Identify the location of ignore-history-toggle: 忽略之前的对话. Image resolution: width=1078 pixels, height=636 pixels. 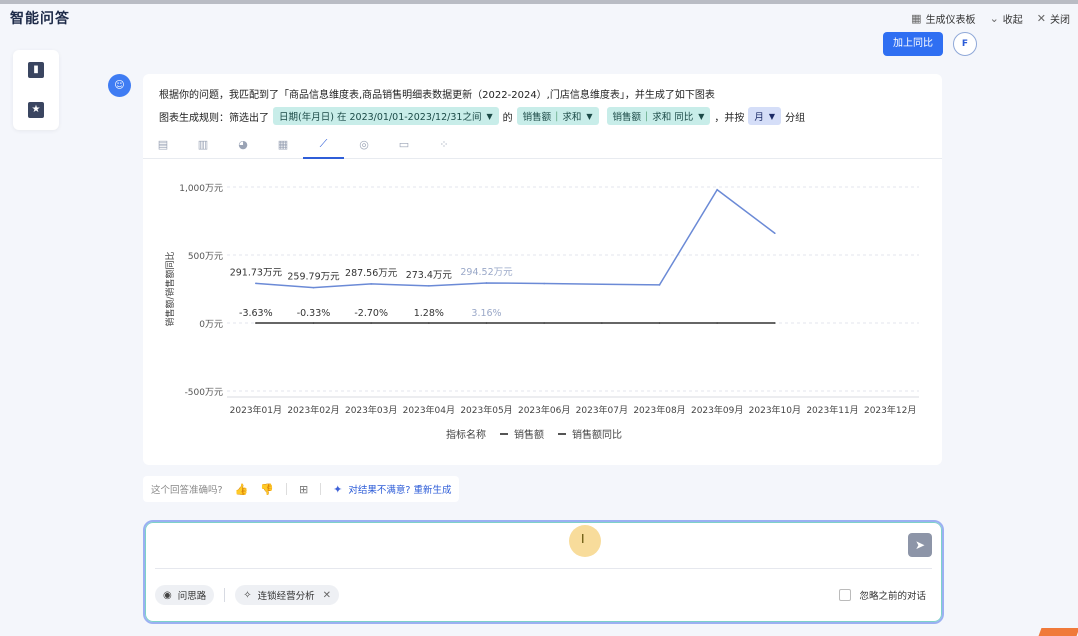
(882, 595).